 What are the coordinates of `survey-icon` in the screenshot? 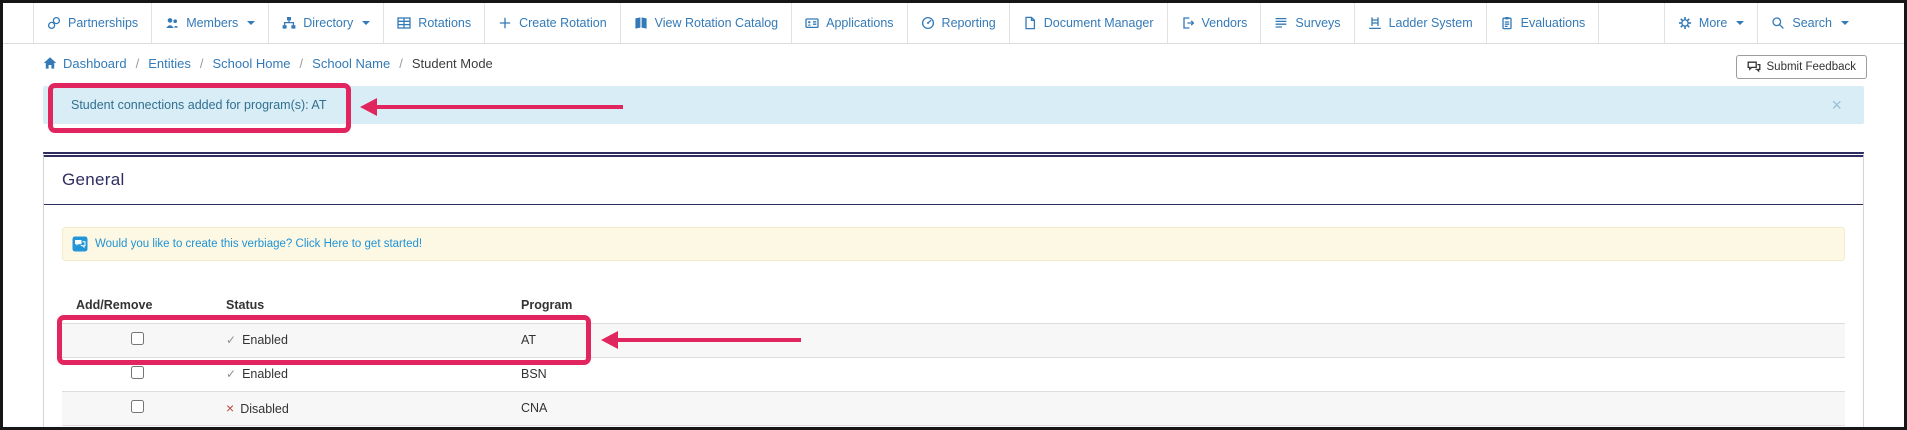 It's located at (1281, 22).